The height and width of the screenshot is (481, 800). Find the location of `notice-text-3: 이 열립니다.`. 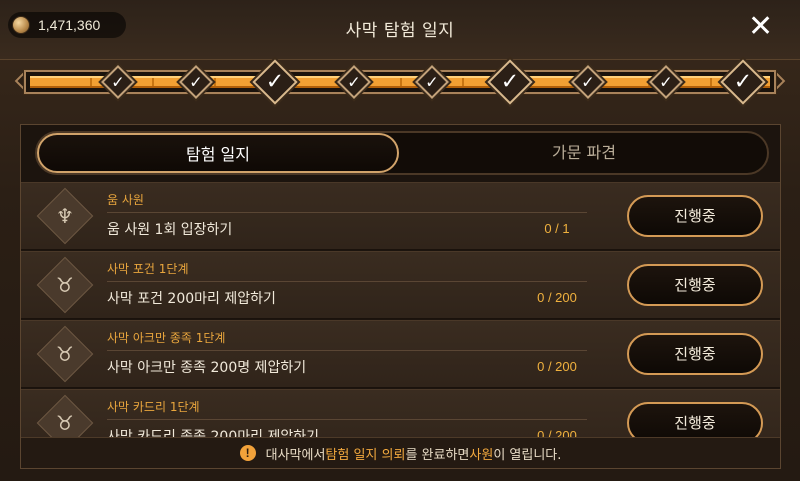

notice-text-3: 이 열립니다. is located at coordinates (527, 455).